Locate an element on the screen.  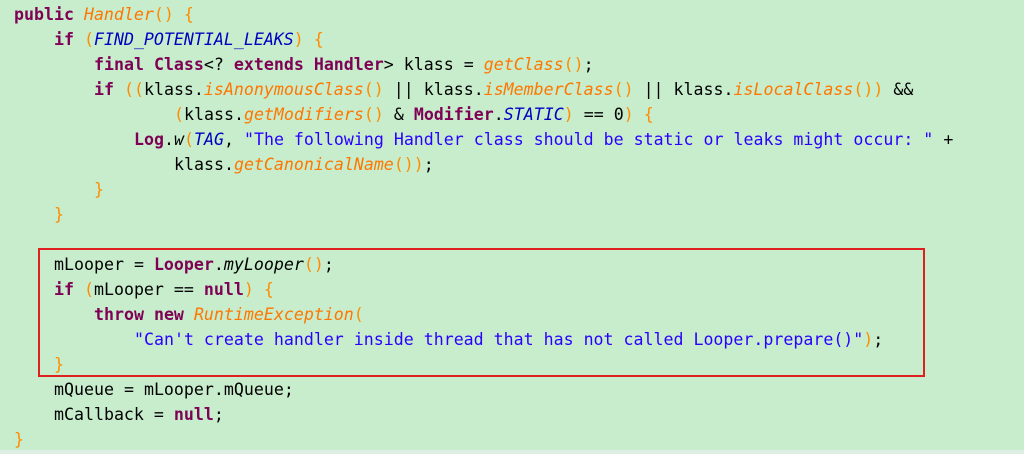
method-name: isLocalClass is located at coordinates (793, 89).